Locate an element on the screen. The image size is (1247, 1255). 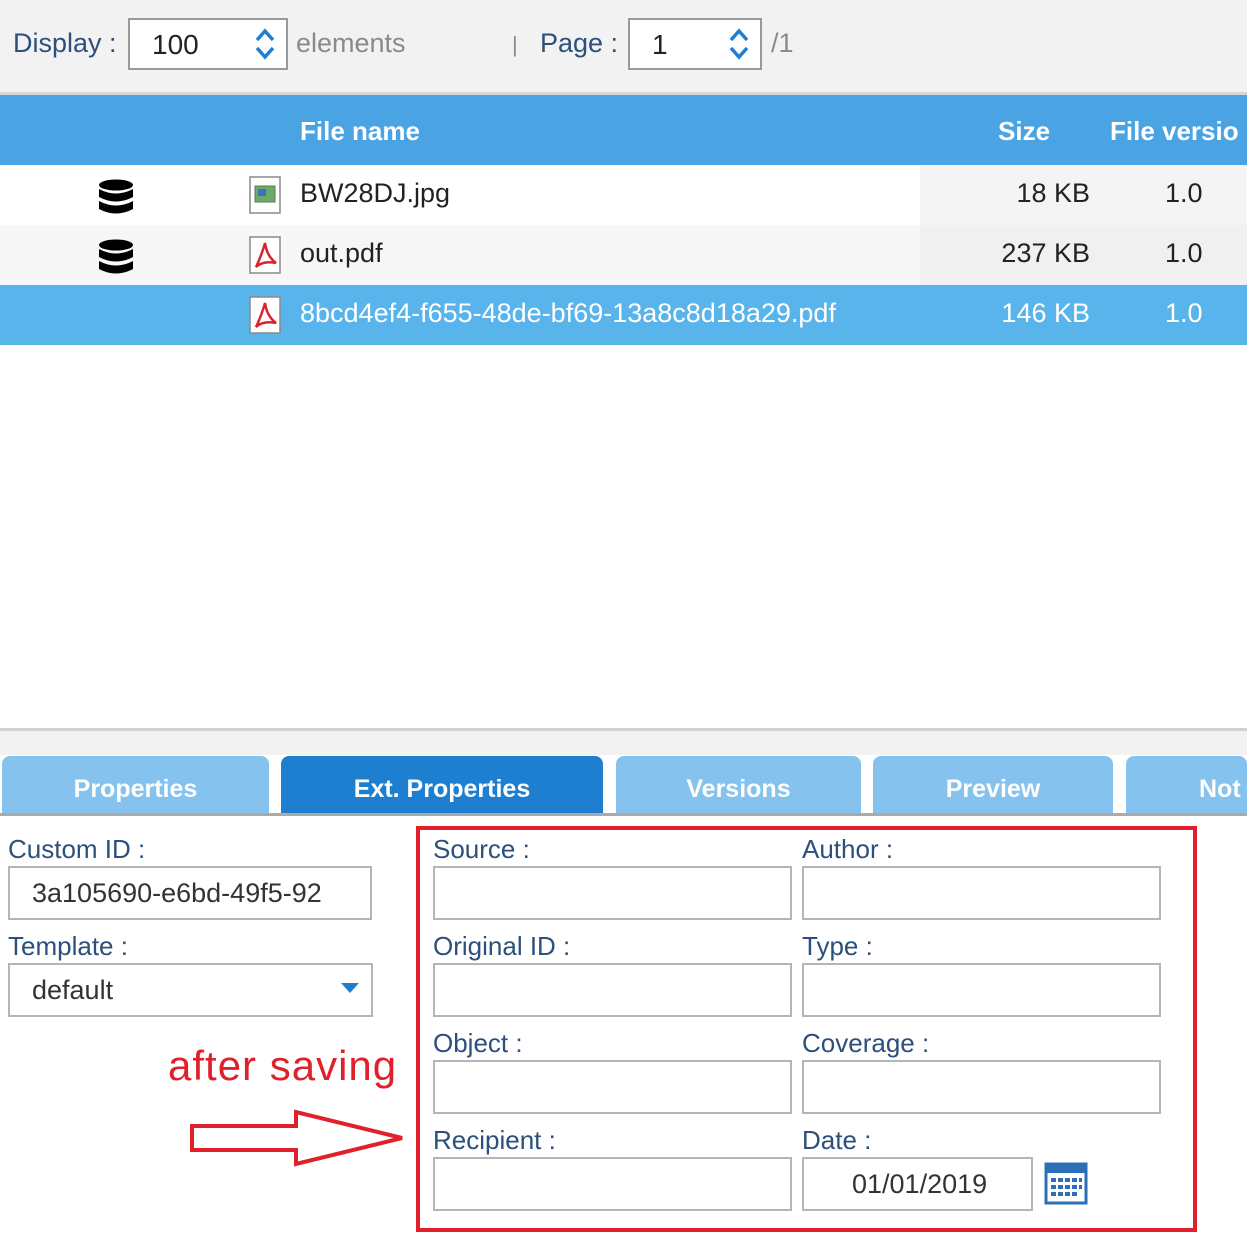
custom-id-value: 3a105690-e6bd-49f5-92 is located at coordinates (177, 893).